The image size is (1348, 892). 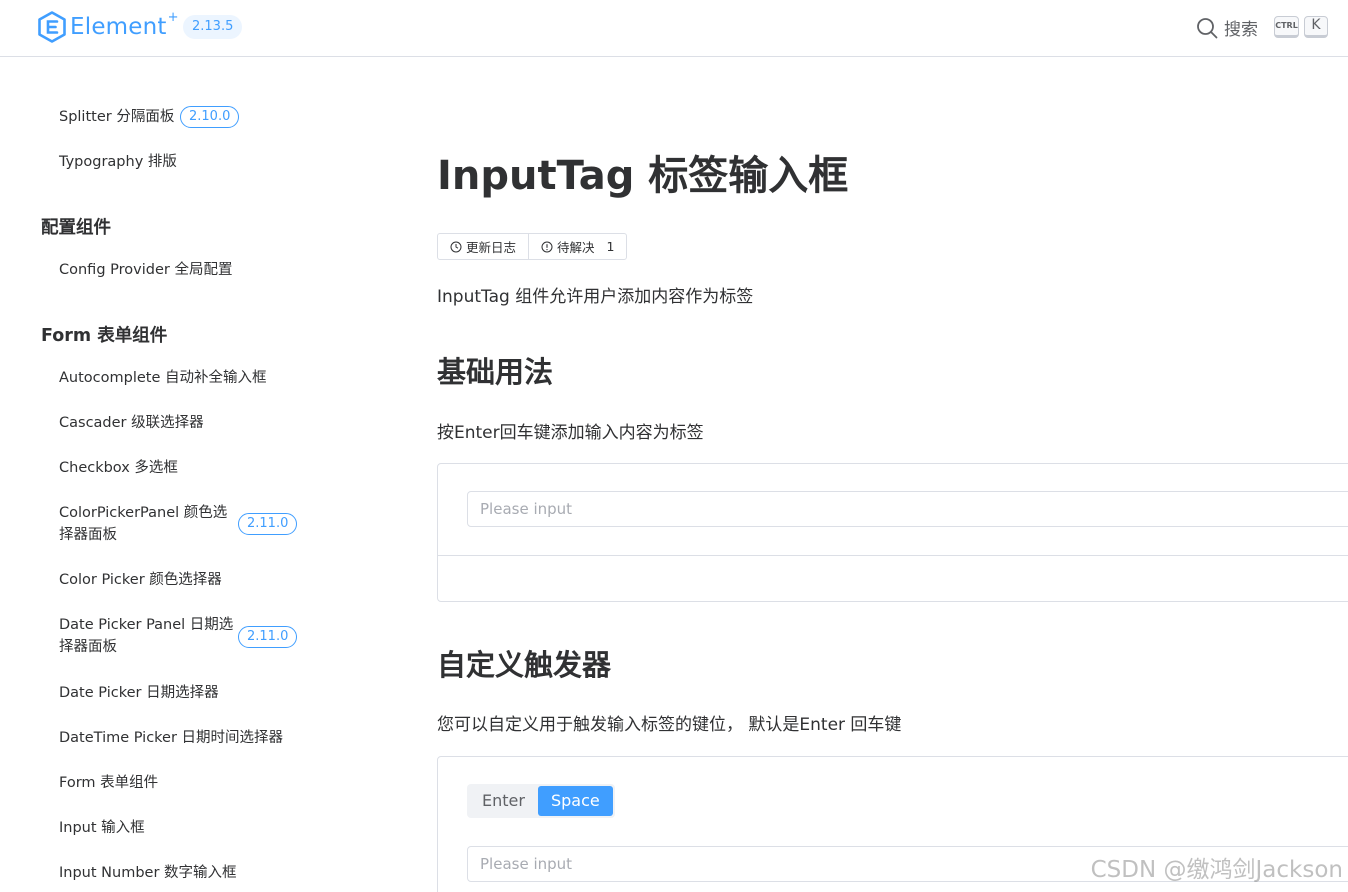 What do you see at coordinates (1316, 27) in the screenshot?
I see `kbd-k-key: K` at bounding box center [1316, 27].